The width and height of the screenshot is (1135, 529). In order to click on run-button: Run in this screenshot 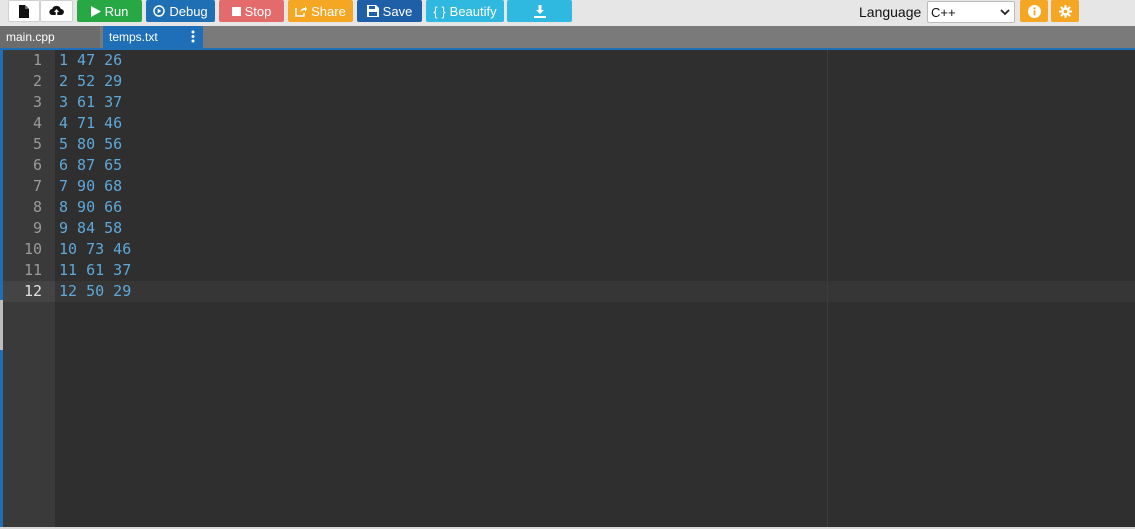, I will do `click(109, 11)`.